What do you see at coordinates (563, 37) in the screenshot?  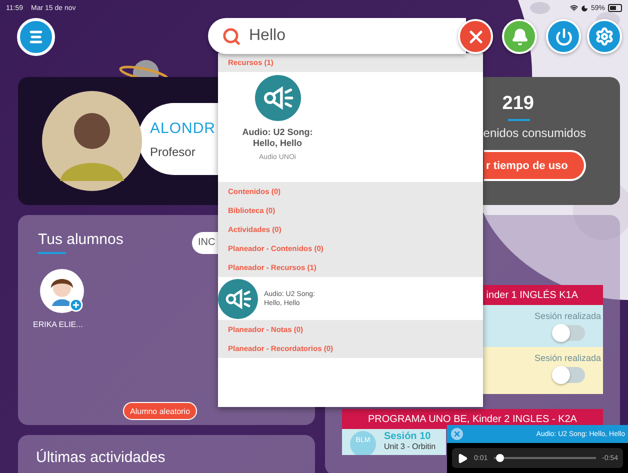 I see `power-icon` at bounding box center [563, 37].